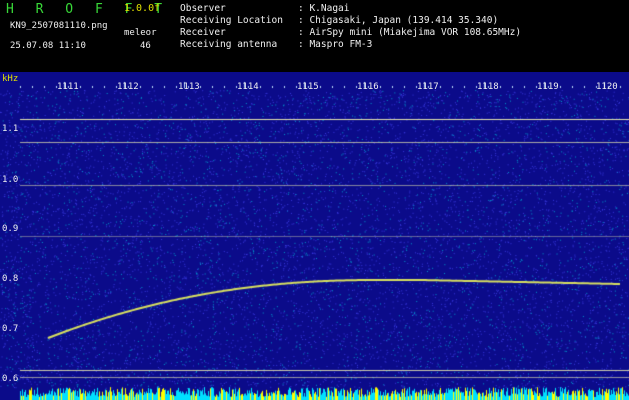  Describe the element at coordinates (128, 87) in the screenshot. I see `time-tick-1112: 1112` at that location.